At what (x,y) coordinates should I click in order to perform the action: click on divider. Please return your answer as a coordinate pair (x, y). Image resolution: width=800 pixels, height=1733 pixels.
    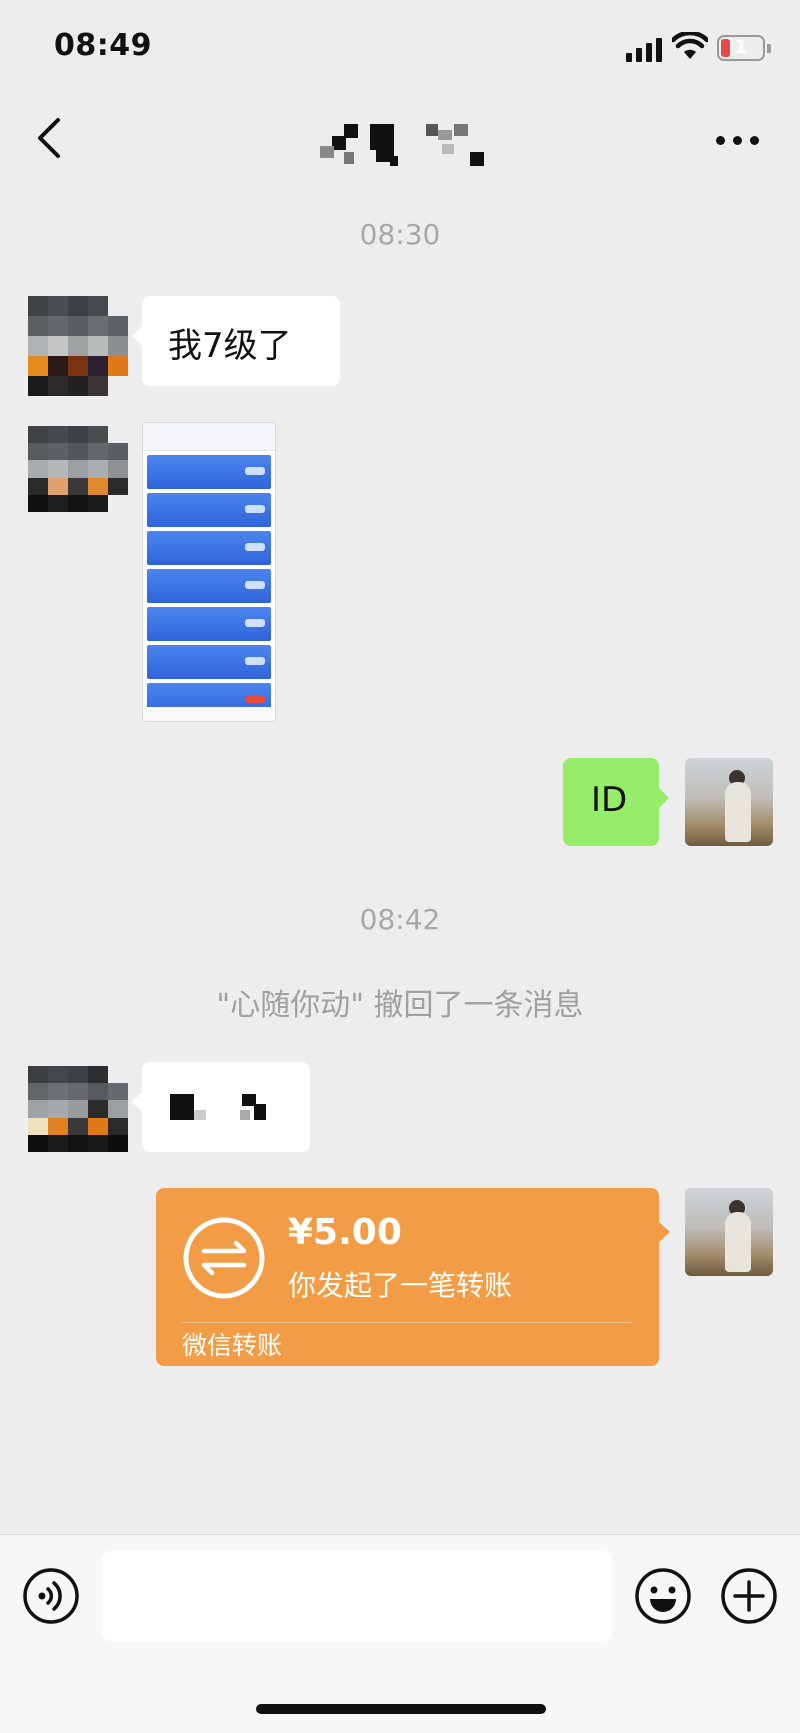
    Looking at the image, I should click on (407, 1322).